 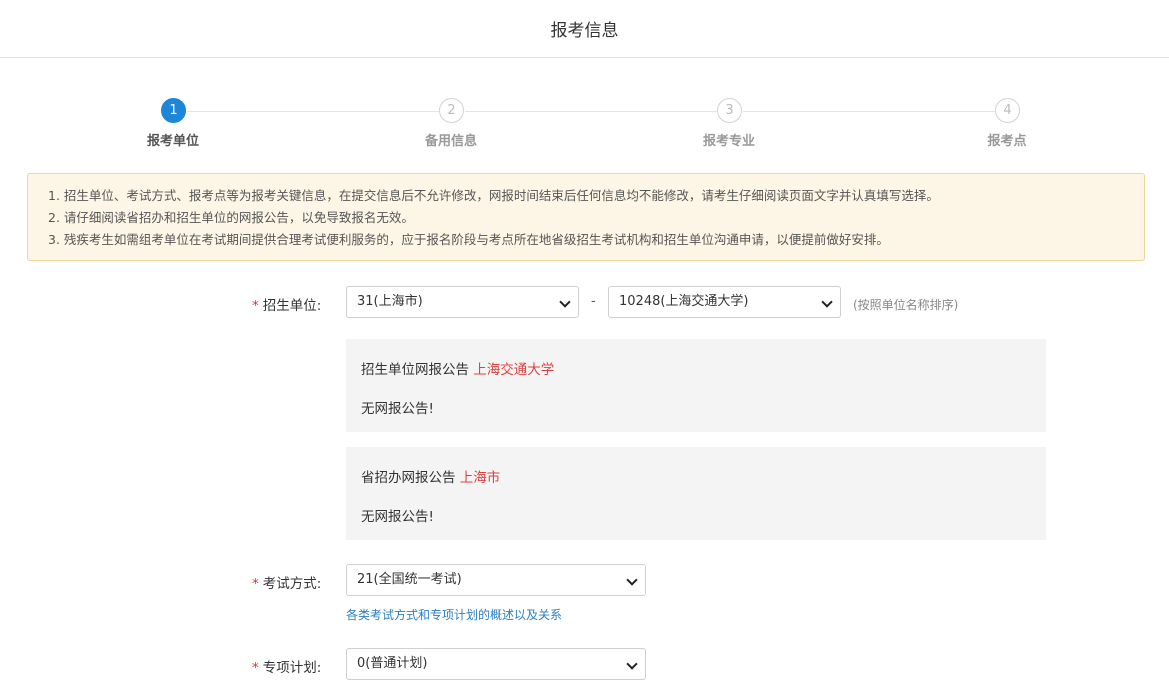 What do you see at coordinates (392, 663) in the screenshot?
I see `special-plan-select-value: 0(普通计划)` at bounding box center [392, 663].